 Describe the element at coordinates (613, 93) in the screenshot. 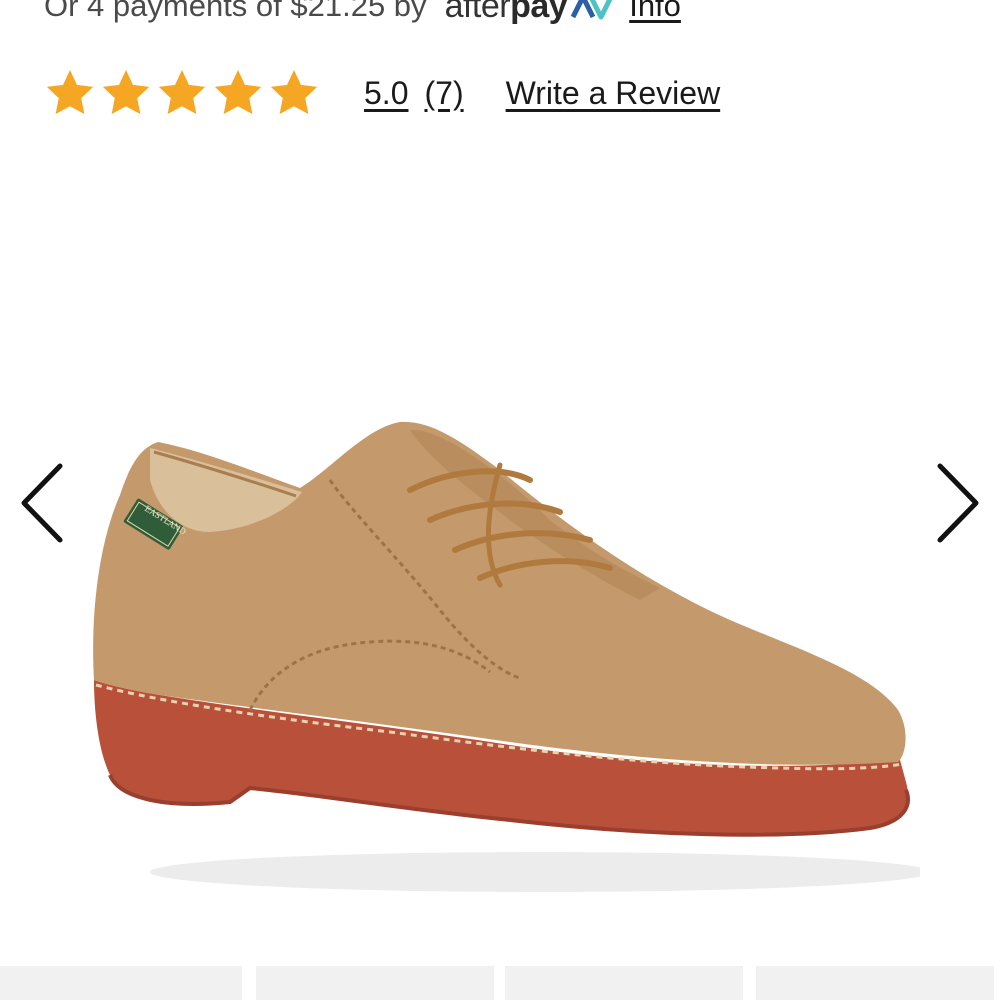

I see `write-review-link: Write a Review` at that location.